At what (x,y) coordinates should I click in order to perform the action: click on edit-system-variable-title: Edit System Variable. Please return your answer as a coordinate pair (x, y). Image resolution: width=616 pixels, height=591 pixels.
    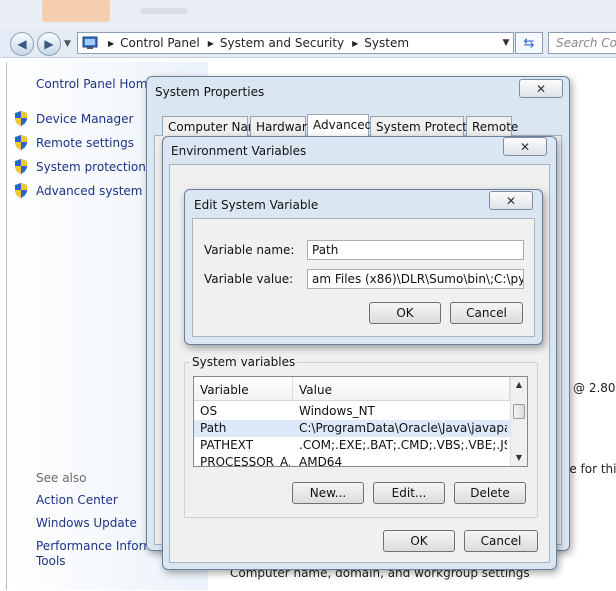
    Looking at the image, I should click on (256, 205).